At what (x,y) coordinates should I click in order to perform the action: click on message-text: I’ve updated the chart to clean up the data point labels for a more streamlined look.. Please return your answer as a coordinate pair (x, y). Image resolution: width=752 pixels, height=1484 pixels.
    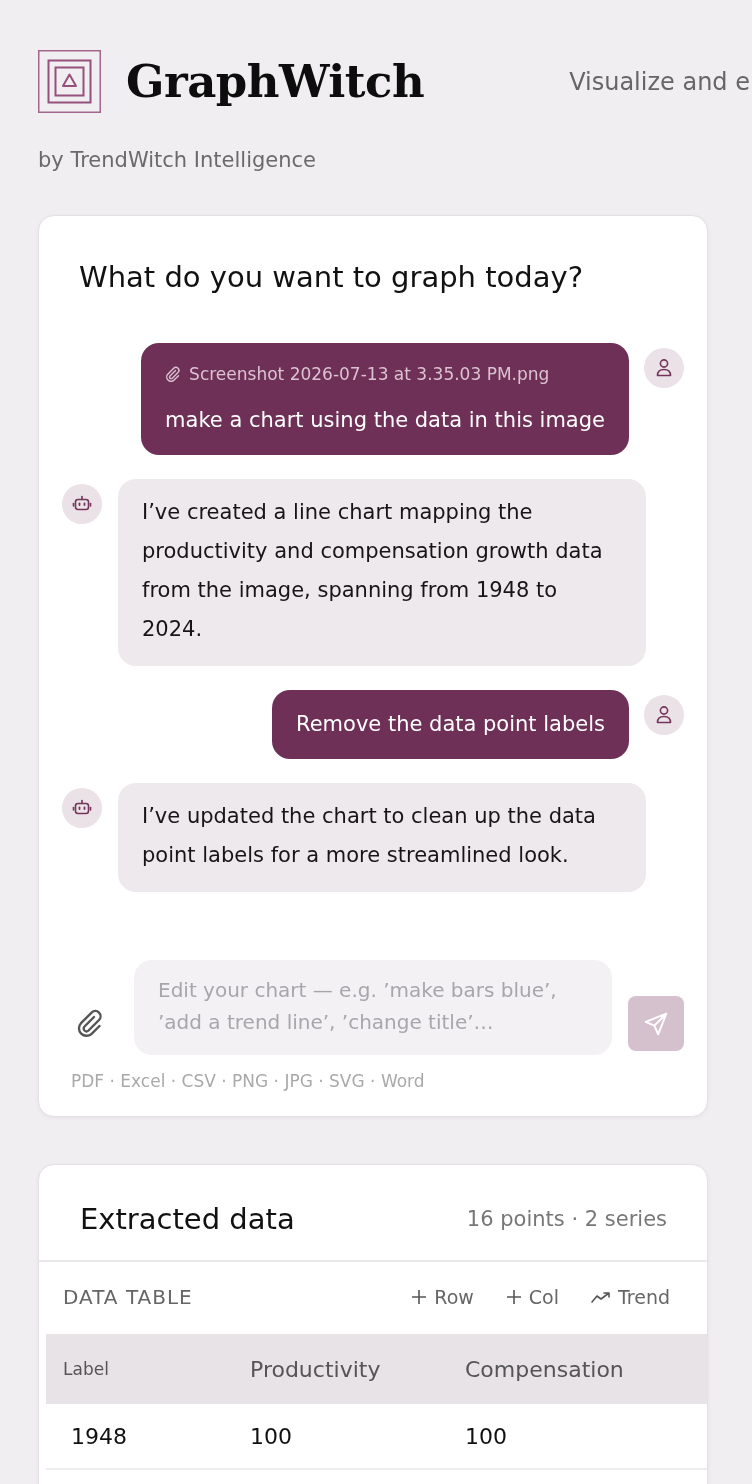
    Looking at the image, I should click on (369, 836).